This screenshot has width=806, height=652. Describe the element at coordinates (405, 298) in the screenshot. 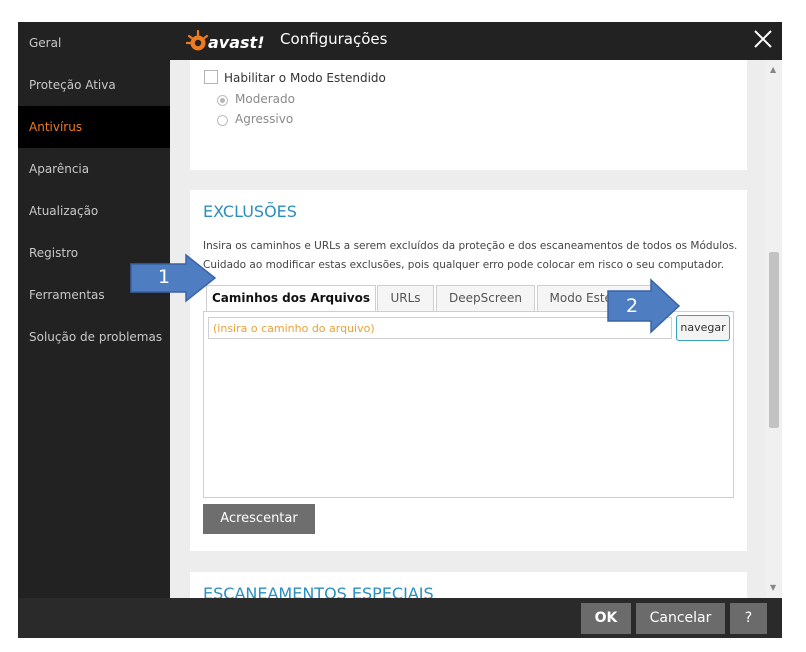

I see `tab-urls: URLs` at that location.